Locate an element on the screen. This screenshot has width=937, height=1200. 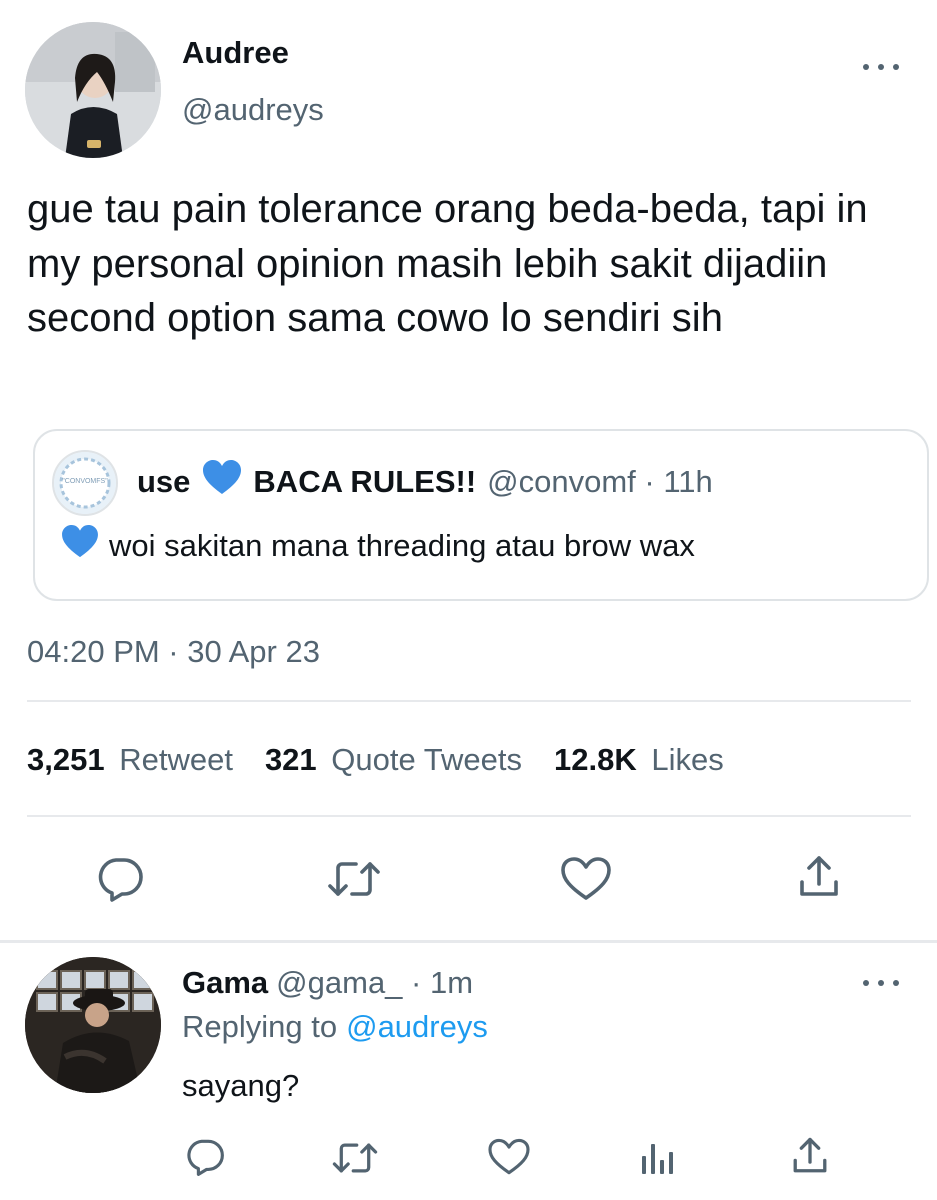
retweets-count: 3,251 is located at coordinates (66, 759).